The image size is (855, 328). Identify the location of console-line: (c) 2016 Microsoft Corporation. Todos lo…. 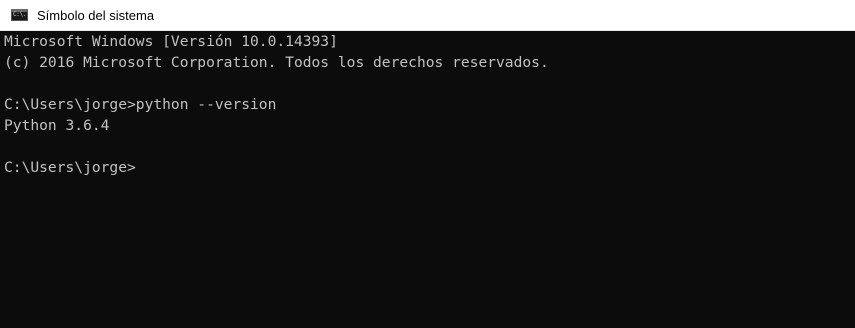
(276, 62).